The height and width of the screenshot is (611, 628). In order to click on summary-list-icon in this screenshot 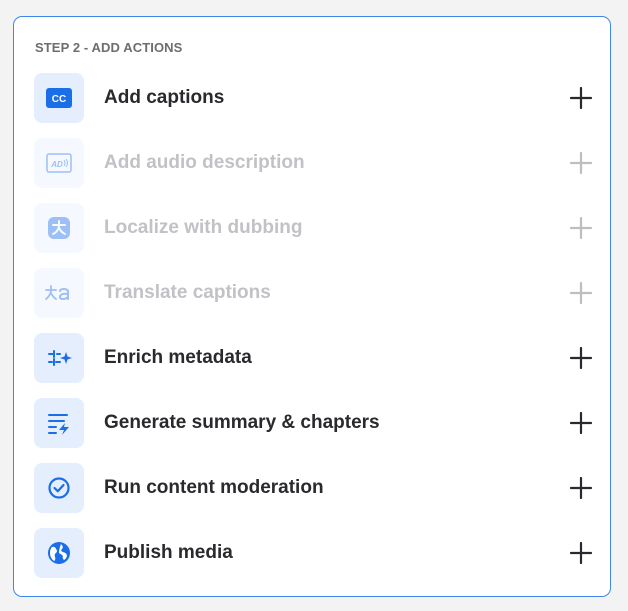, I will do `click(59, 423)`.